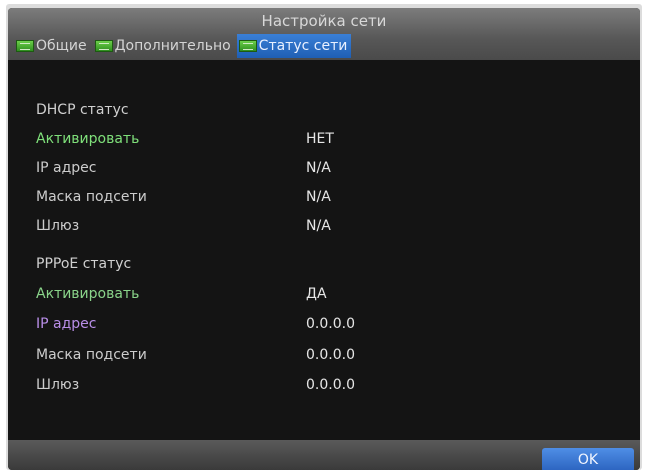 This screenshot has width=647, height=474. I want to click on tab-advanced-label: Дополнительно, so click(172, 46).